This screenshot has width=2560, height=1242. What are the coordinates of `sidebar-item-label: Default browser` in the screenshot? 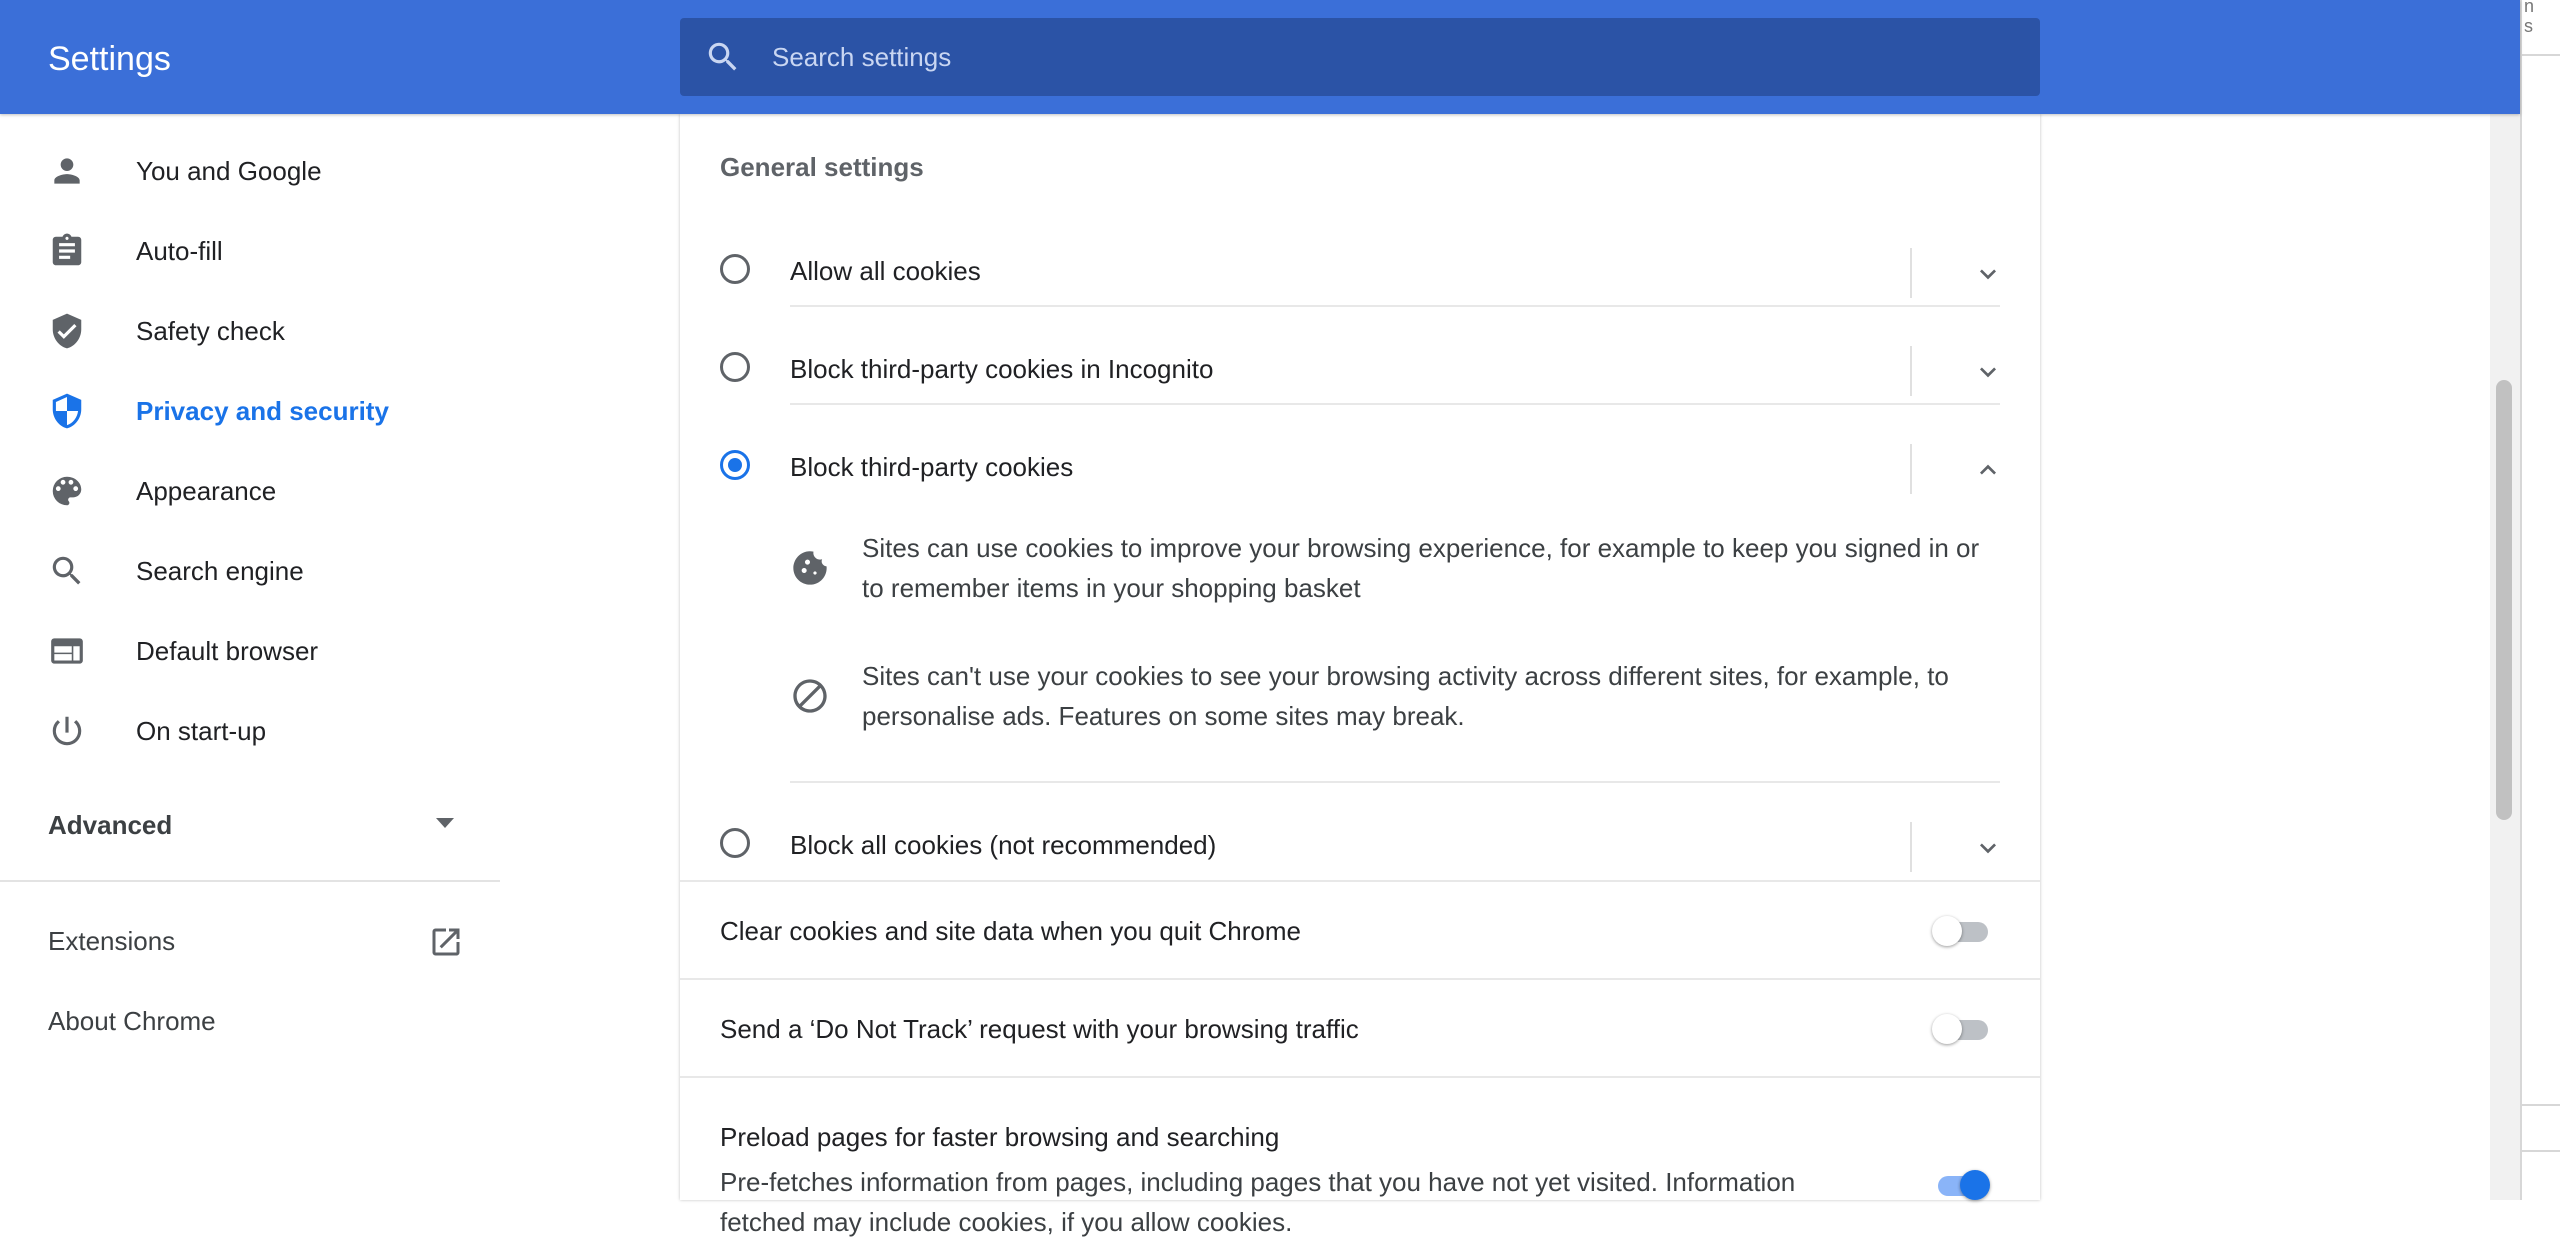 It's located at (227, 651).